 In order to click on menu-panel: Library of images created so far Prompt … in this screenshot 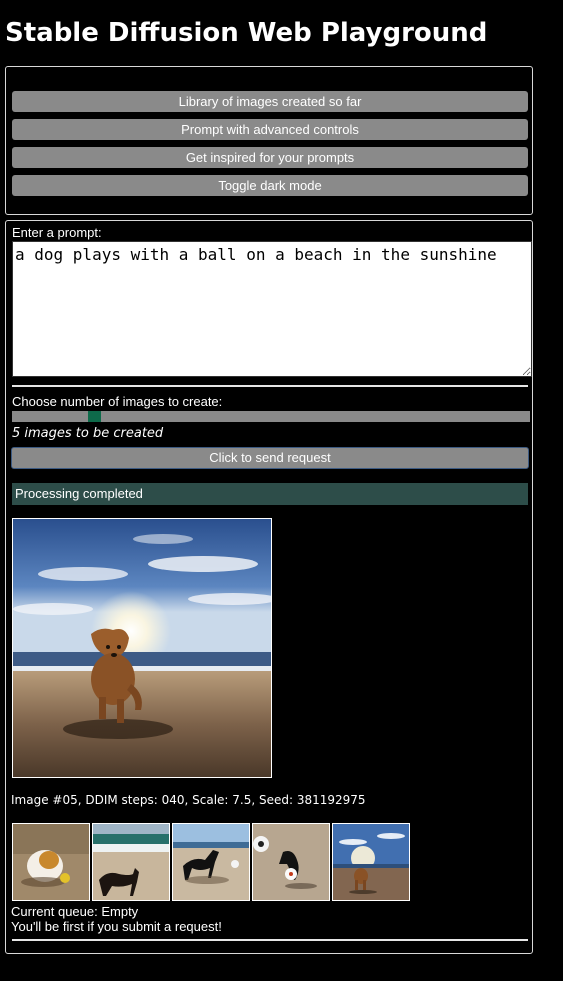, I will do `click(269, 140)`.